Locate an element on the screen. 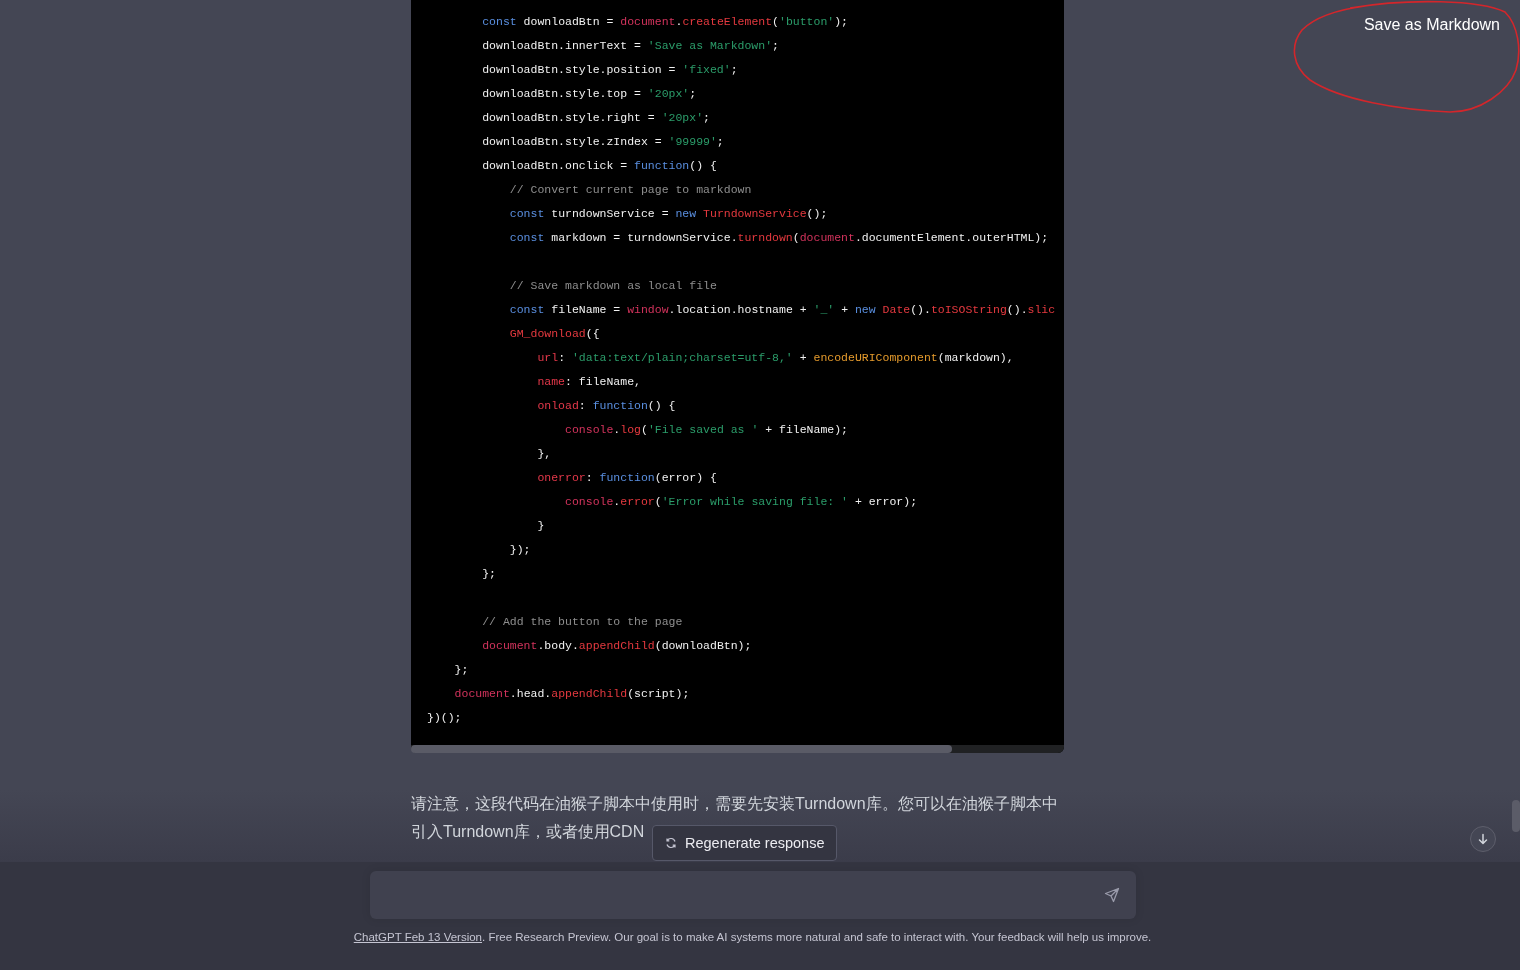 Image resolution: width=1520 pixels, height=970 pixels. code-line: }, is located at coordinates (544, 453).